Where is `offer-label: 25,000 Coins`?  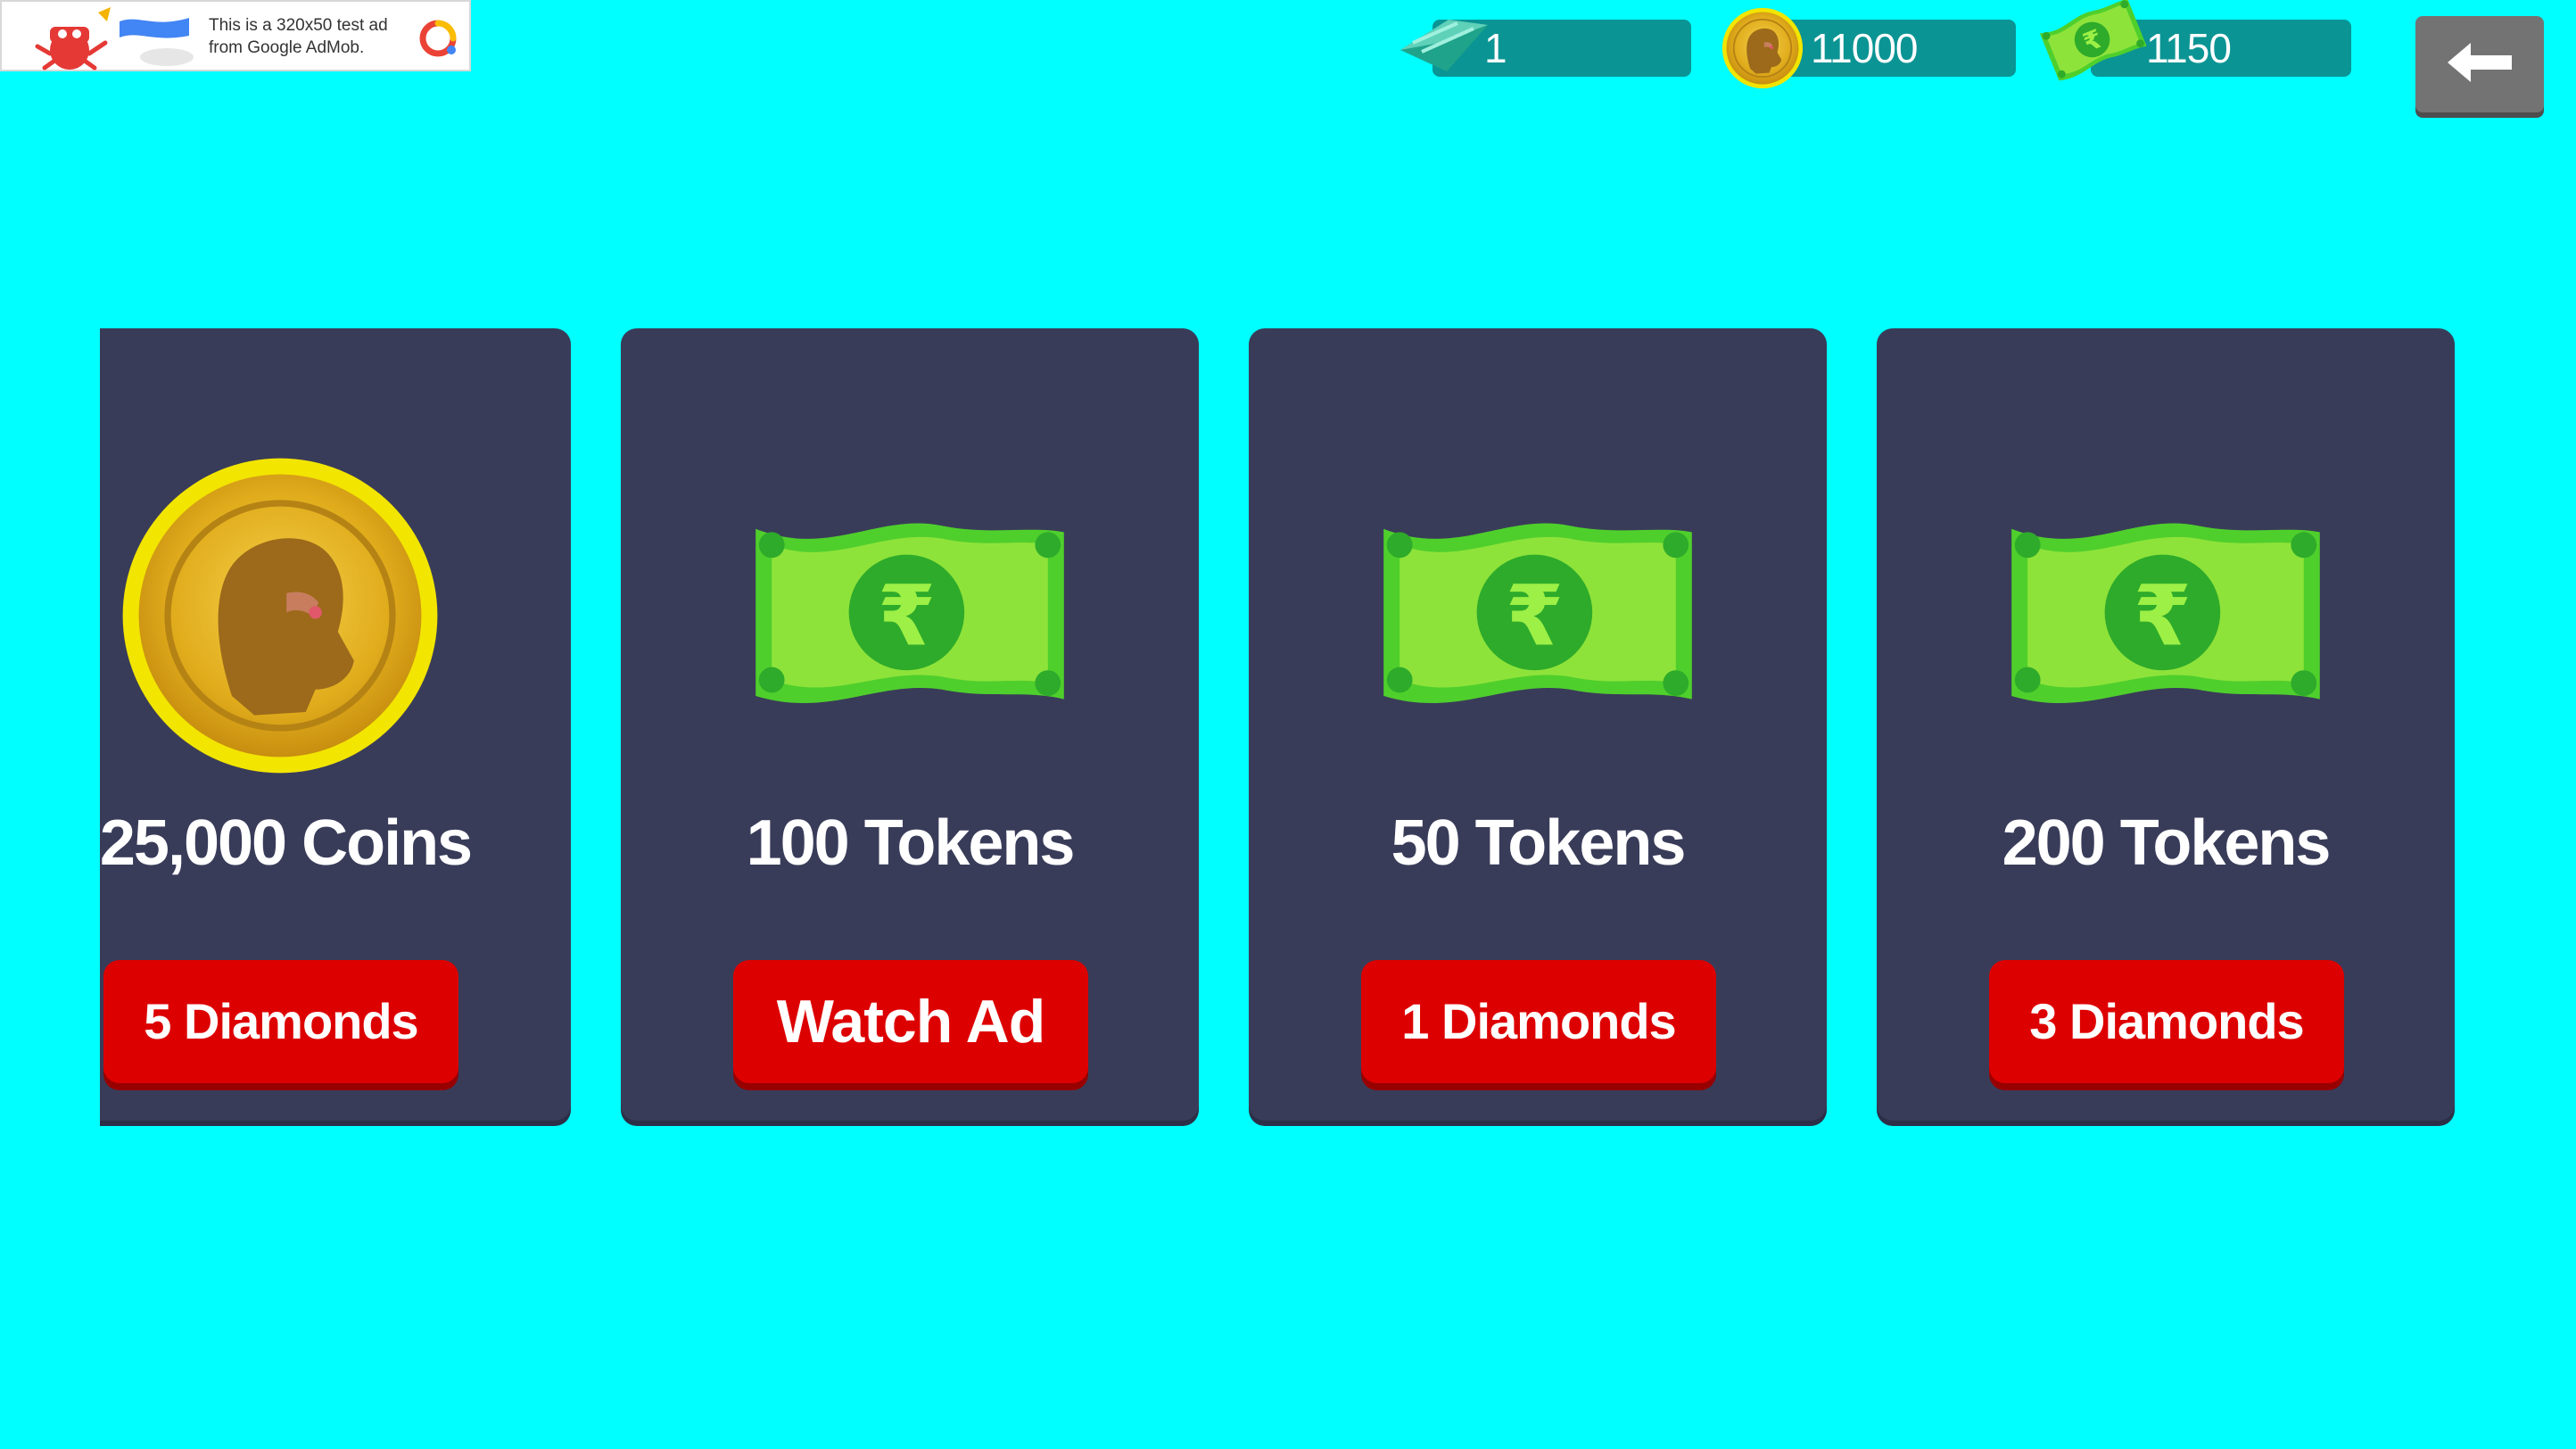 offer-label: 25,000 Coins is located at coordinates (287, 843).